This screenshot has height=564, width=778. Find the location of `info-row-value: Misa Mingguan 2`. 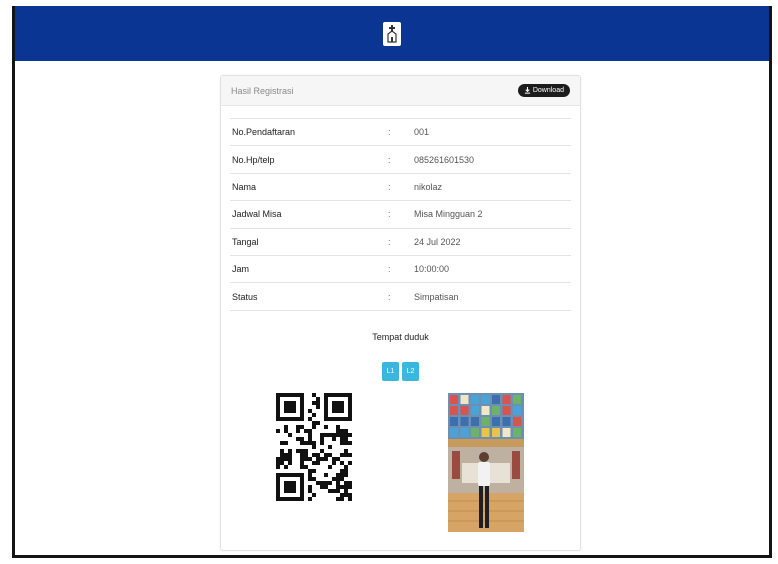

info-row-value: Misa Mingguan 2 is located at coordinates (448, 214).